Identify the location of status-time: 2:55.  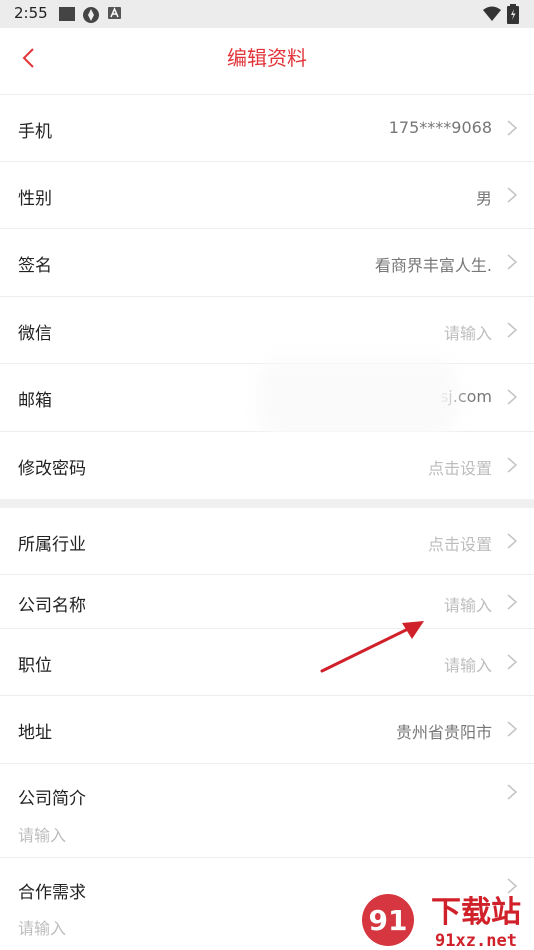
(31, 13).